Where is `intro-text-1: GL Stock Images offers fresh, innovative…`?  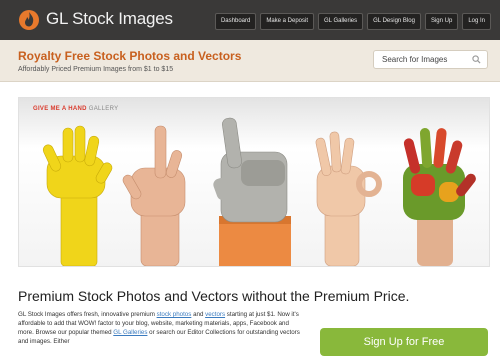
intro-text-1: GL Stock Images offers fresh, innovative… is located at coordinates (87, 314).